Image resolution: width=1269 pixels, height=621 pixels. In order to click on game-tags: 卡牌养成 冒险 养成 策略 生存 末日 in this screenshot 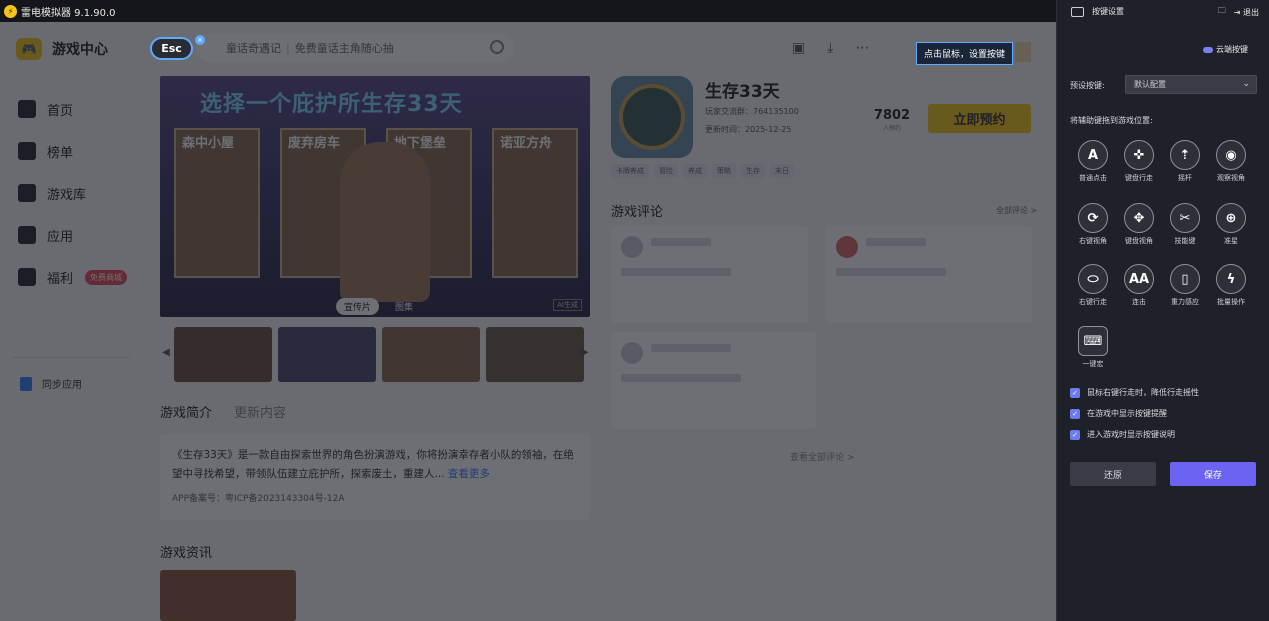, I will do `click(702, 171)`.